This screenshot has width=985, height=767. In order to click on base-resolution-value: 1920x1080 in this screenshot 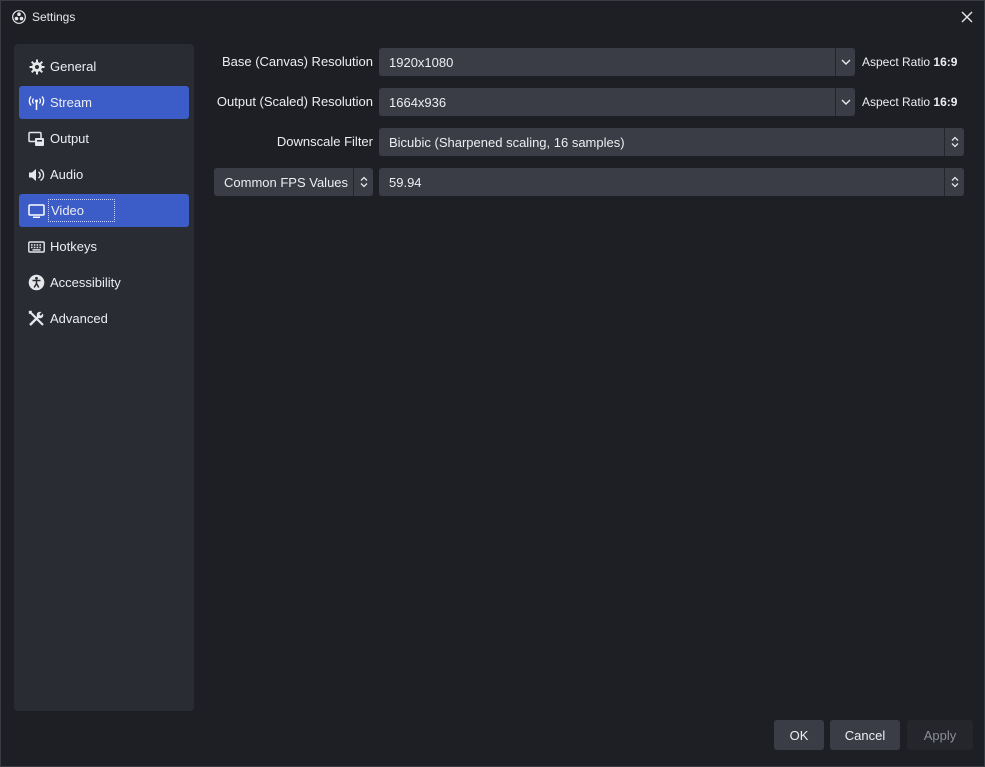, I will do `click(421, 62)`.